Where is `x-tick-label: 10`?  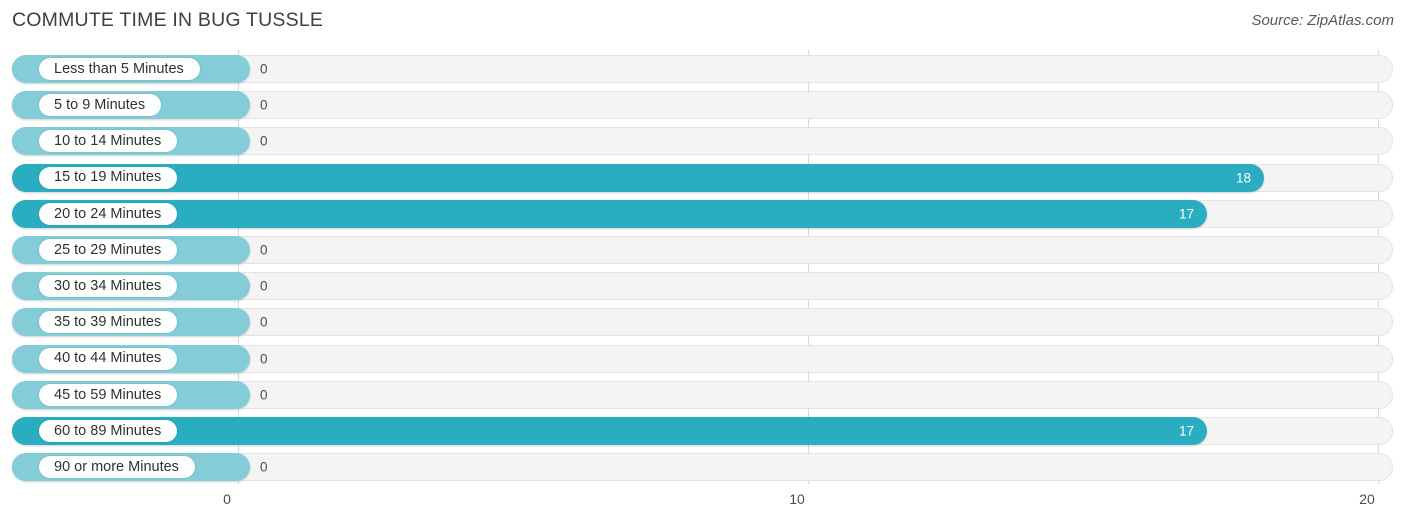 x-tick-label: 10 is located at coordinates (797, 499).